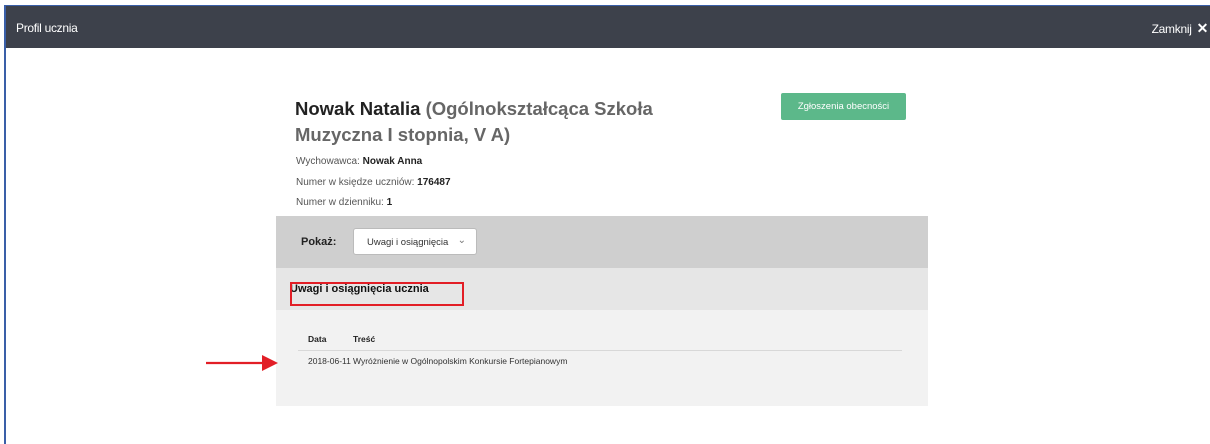 The width and height of the screenshot is (1210, 444). Describe the element at coordinates (340, 202) in the screenshot. I see `diary-number-label: Numer w dzienniku:` at that location.